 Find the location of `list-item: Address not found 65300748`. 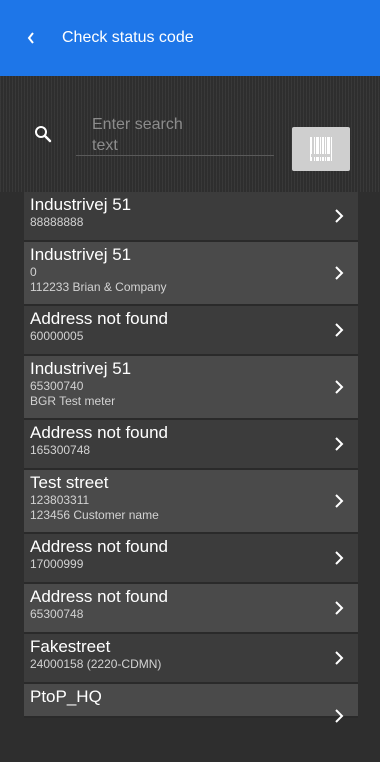

list-item: Address not found 65300748 is located at coordinates (191, 609).